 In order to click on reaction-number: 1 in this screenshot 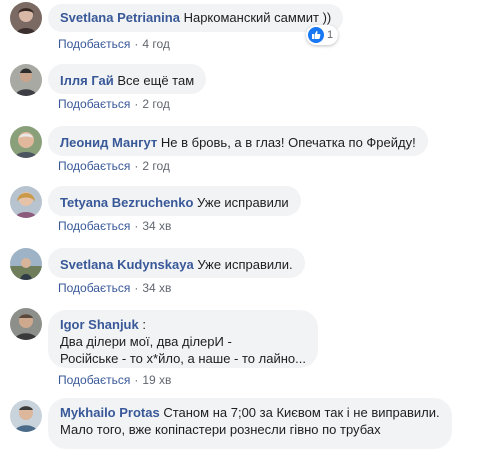, I will do `click(330, 35)`.